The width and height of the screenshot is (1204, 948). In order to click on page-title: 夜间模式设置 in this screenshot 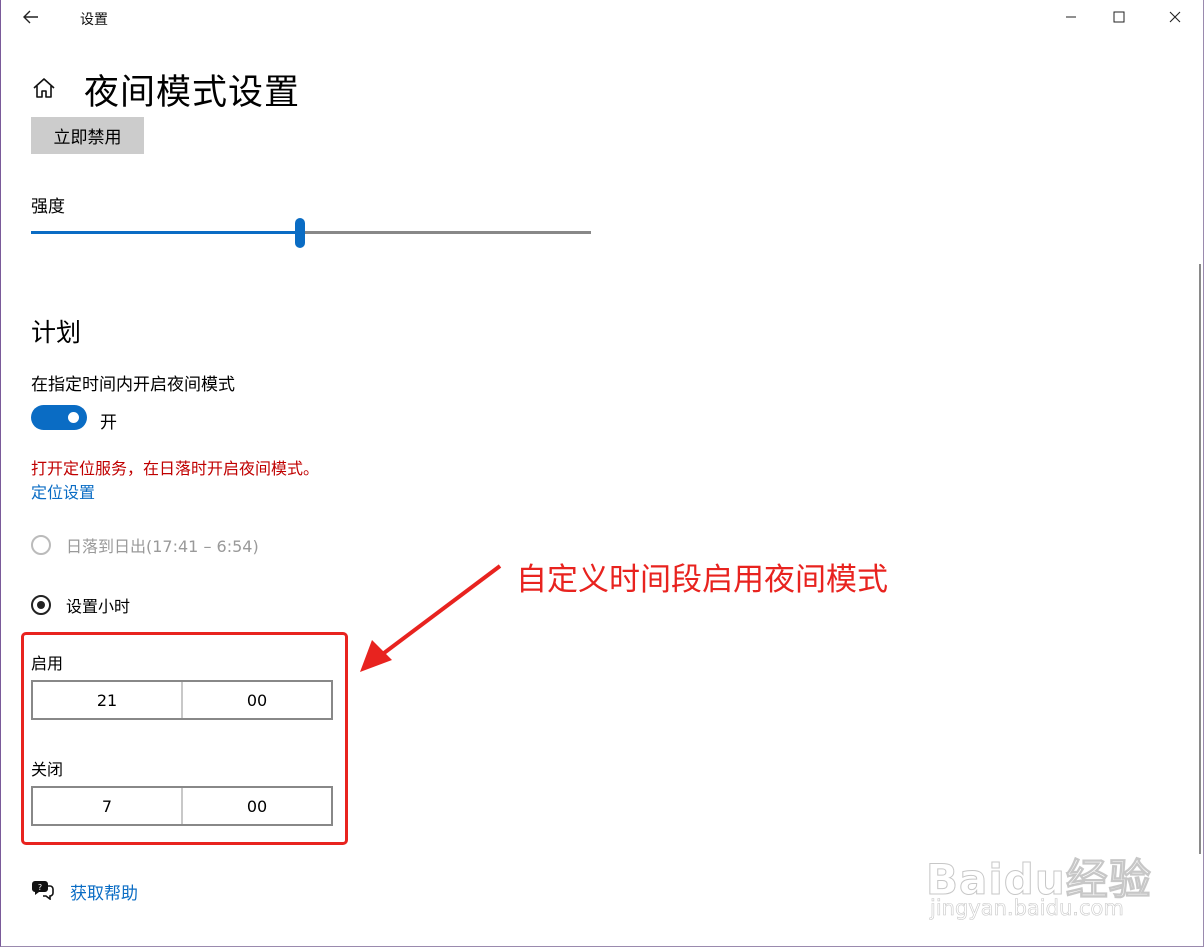, I will do `click(192, 93)`.